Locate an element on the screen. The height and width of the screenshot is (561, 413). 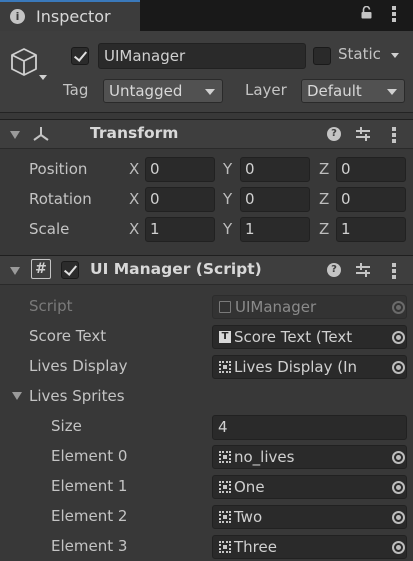
element-2-value: Two is located at coordinates (248, 517).